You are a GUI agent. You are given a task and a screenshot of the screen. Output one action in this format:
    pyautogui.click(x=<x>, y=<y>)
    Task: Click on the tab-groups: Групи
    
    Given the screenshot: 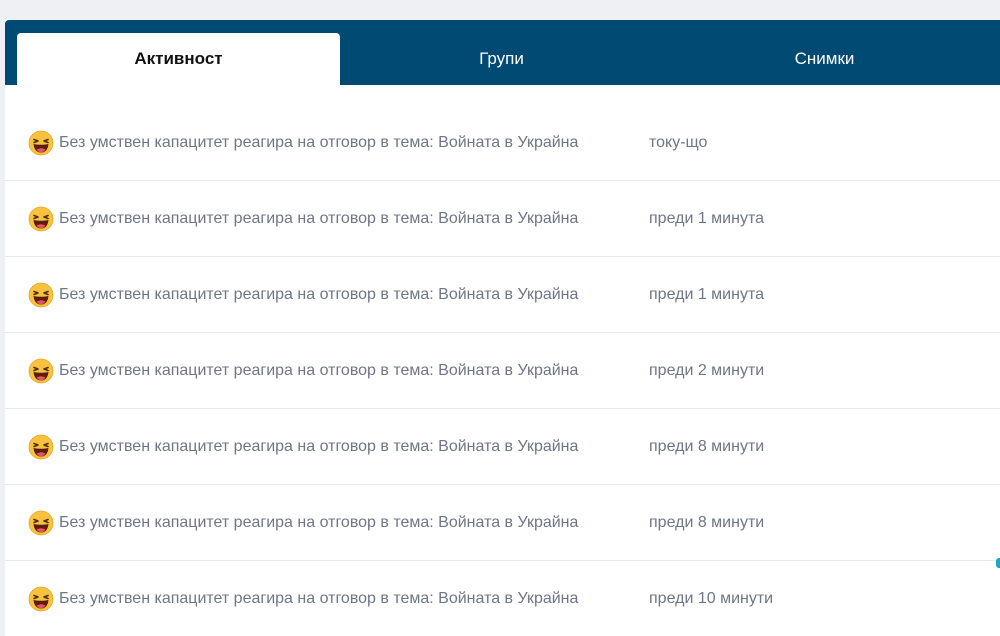 What is the action you would take?
    pyautogui.click(x=501, y=59)
    